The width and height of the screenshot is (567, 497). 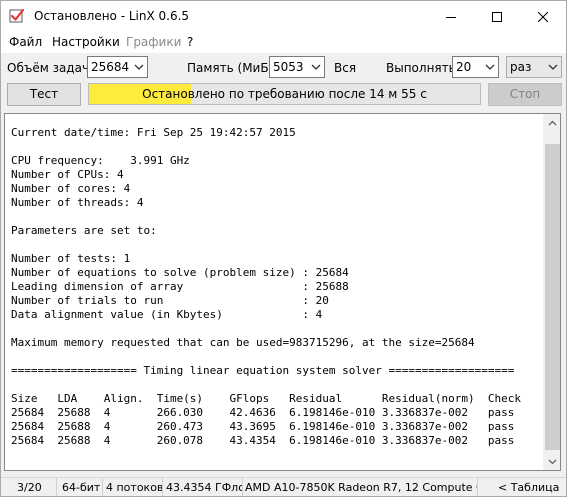 I want to click on log-line: Number of CPUs: 4, so click(x=67, y=174).